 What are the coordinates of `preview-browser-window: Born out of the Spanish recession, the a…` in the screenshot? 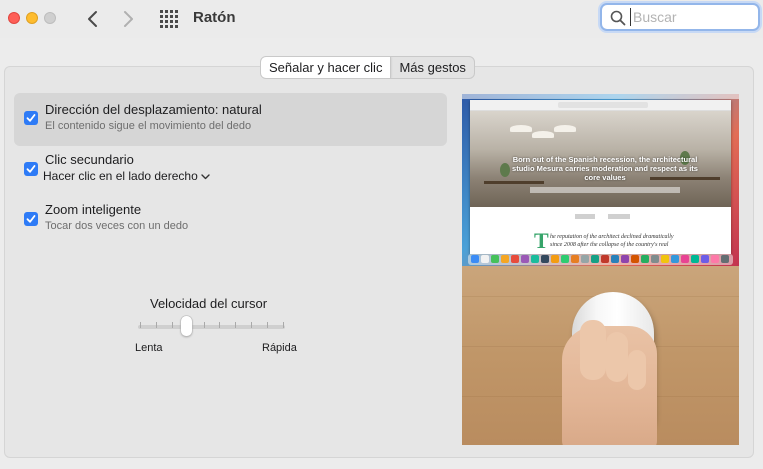 It's located at (600, 177).